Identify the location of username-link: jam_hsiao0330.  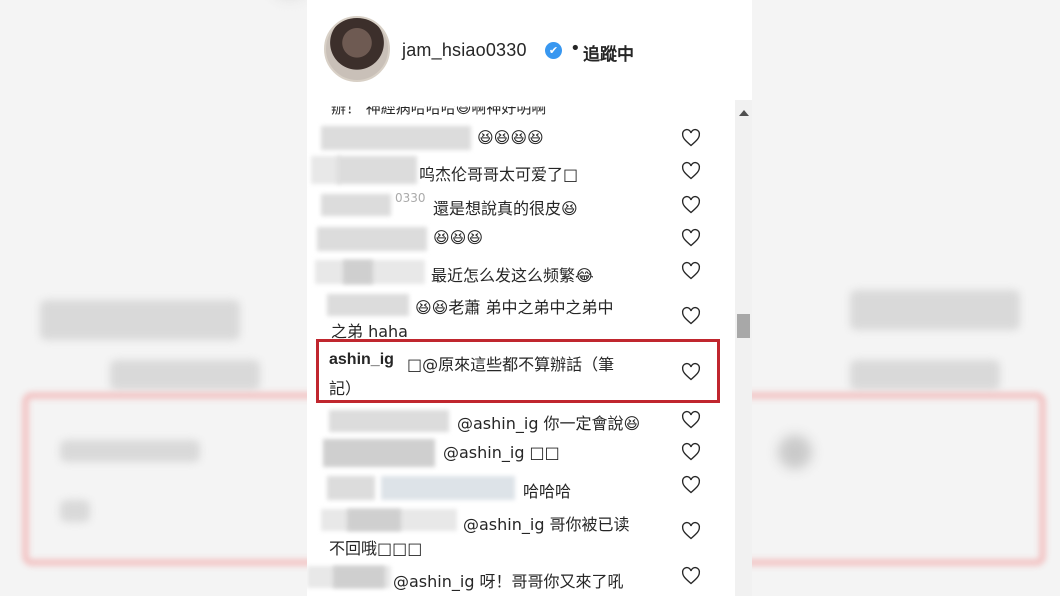
(464, 50).